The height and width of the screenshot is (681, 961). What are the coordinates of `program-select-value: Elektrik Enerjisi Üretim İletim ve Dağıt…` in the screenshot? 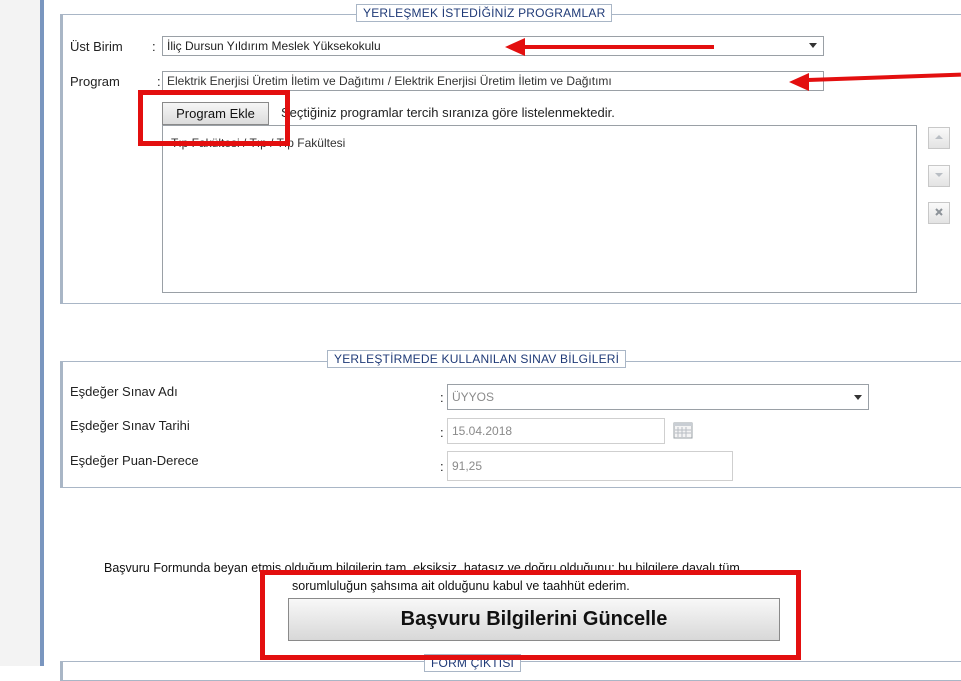 It's located at (389, 81).